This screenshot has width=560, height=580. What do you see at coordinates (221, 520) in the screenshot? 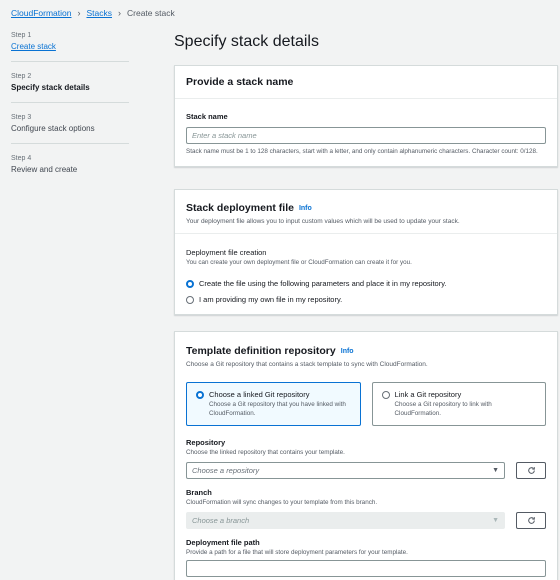
I see `select-placeholder: Choose a branch` at bounding box center [221, 520].